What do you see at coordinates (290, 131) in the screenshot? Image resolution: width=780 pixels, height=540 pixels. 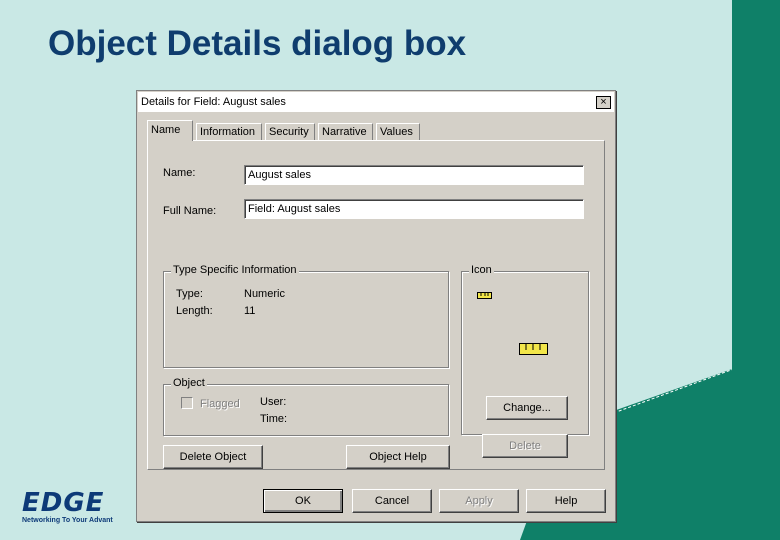 I see `tab-security: Security` at bounding box center [290, 131].